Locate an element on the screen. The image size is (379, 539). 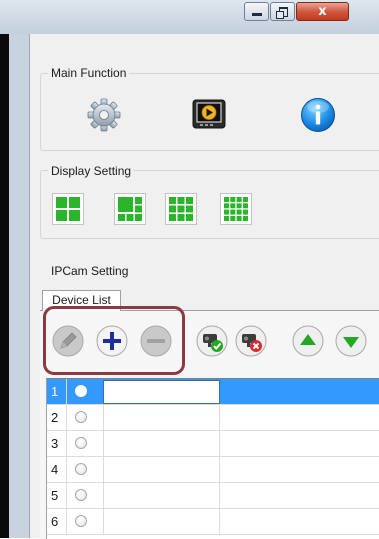
table-row: 4 is located at coordinates (213, 470).